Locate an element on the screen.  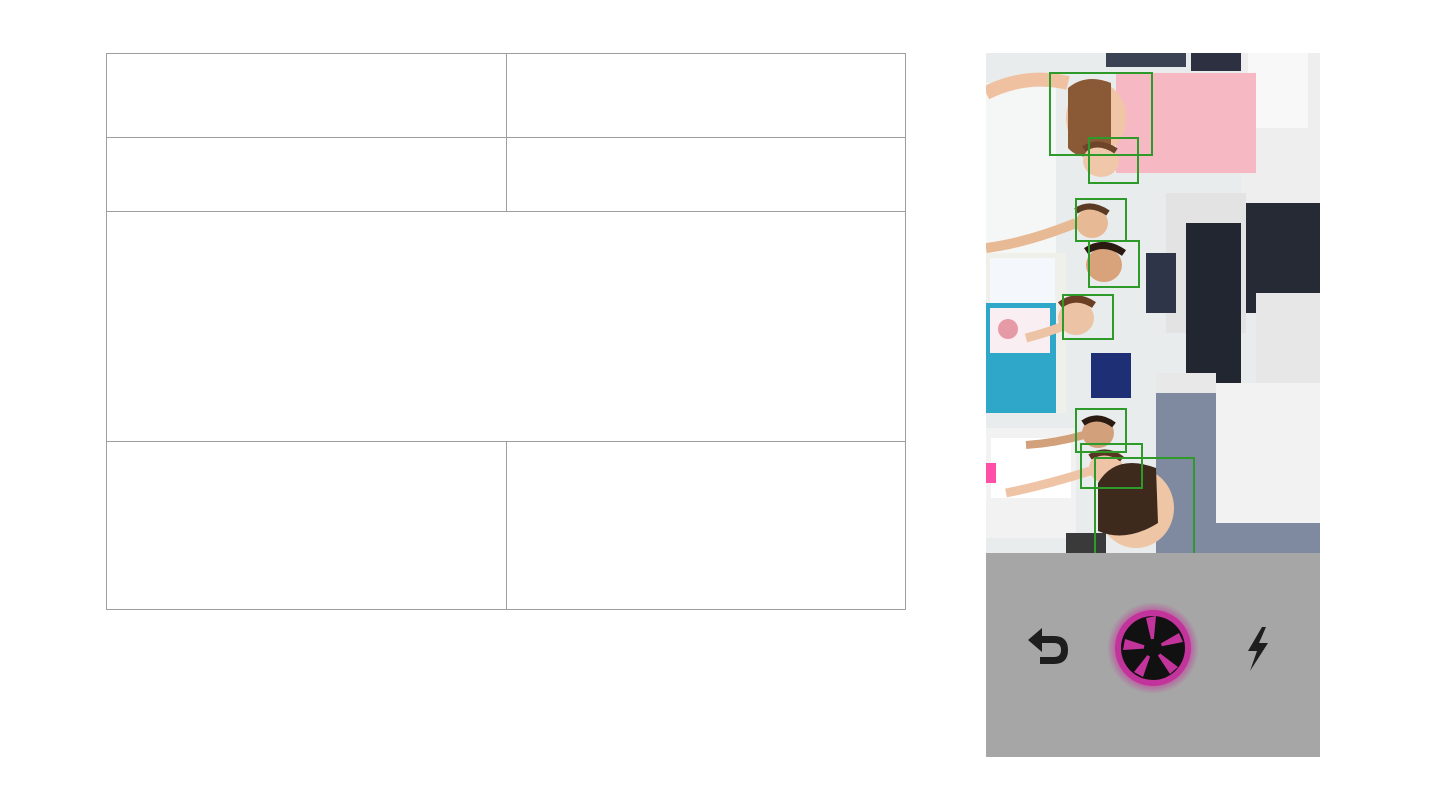
back-button is located at coordinates (1048, 647).